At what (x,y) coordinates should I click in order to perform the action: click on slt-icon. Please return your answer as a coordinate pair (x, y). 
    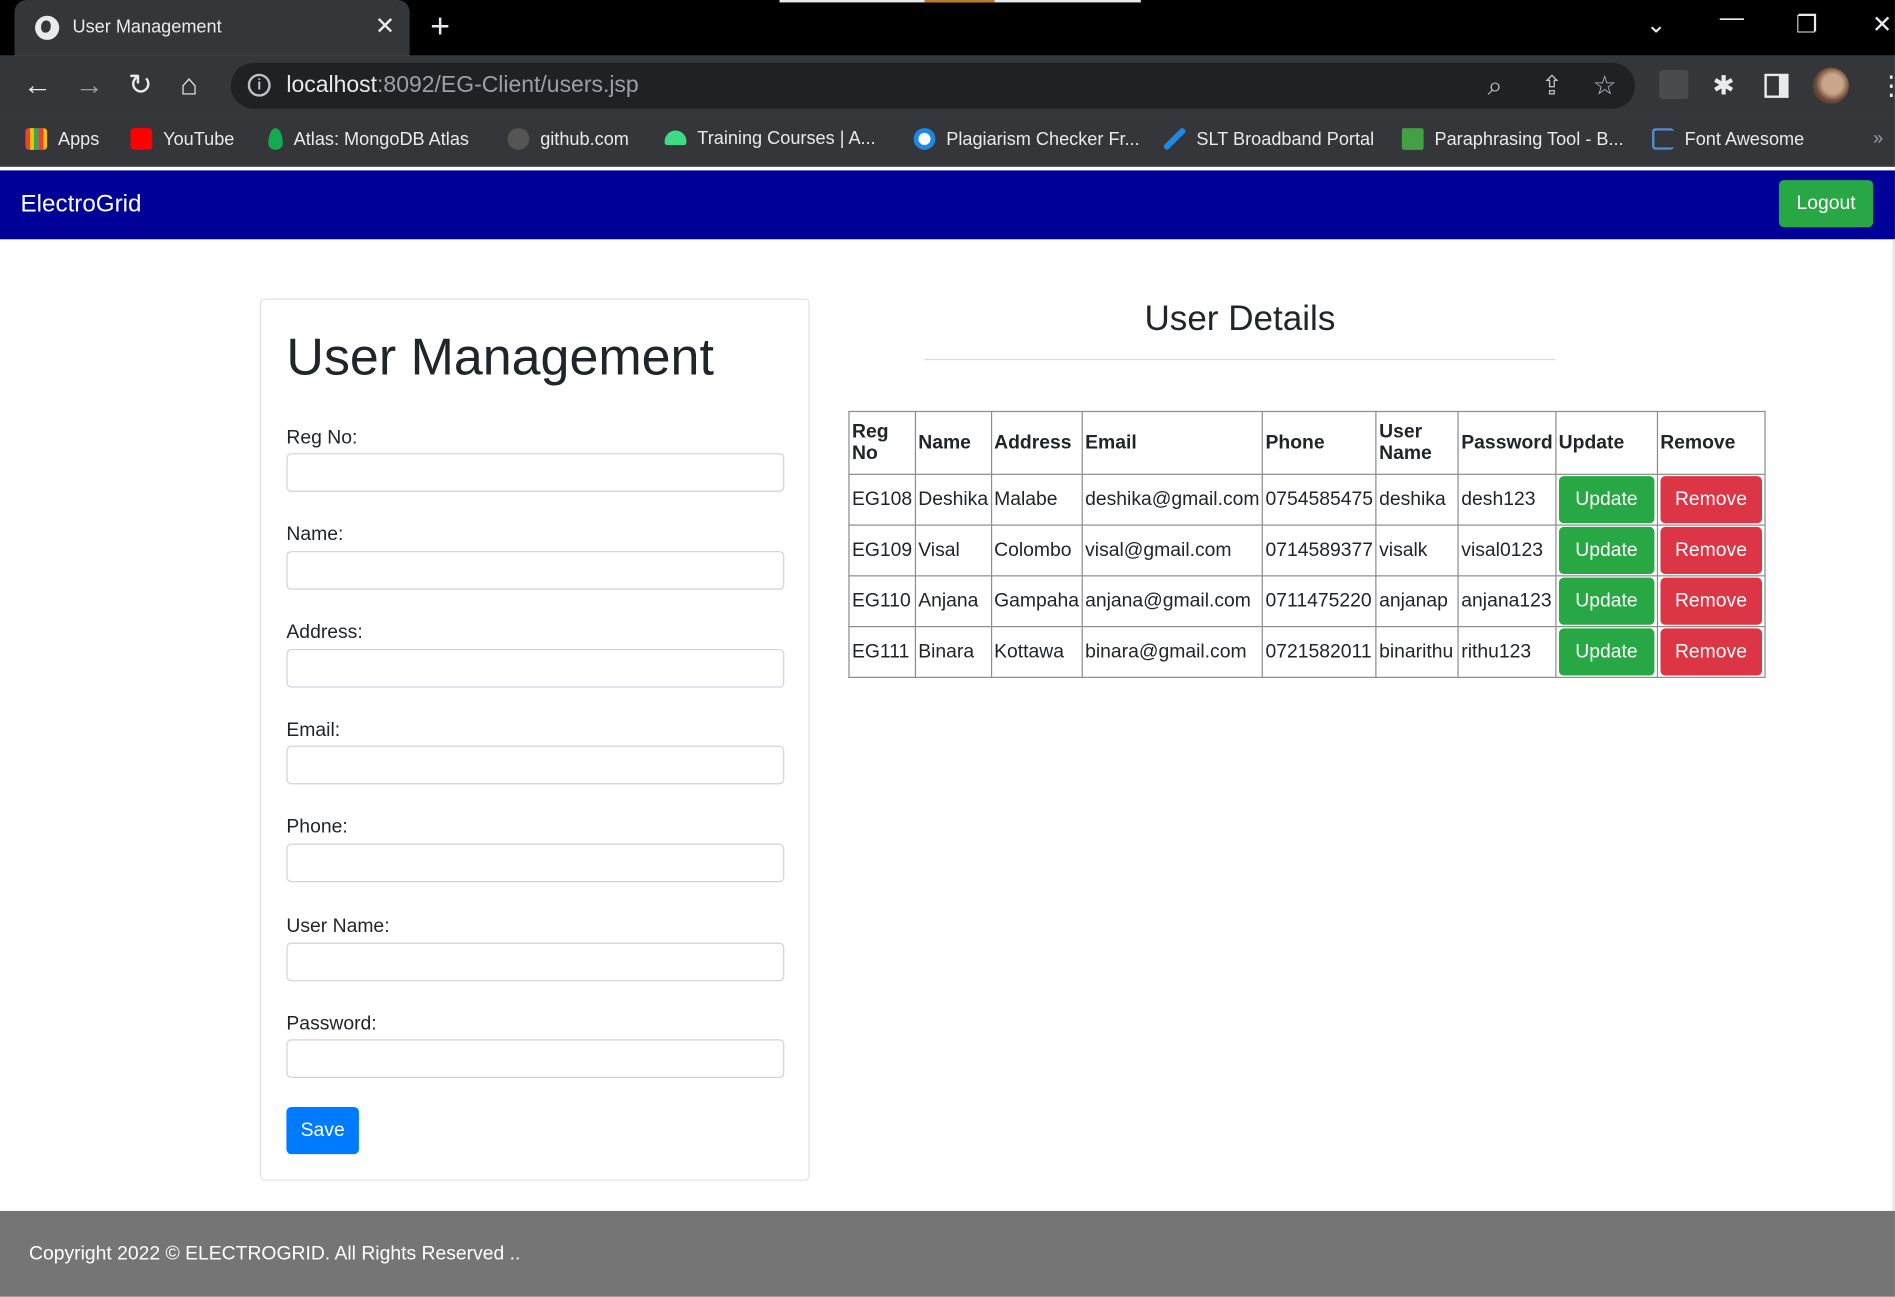
    Looking at the image, I should click on (1174, 139).